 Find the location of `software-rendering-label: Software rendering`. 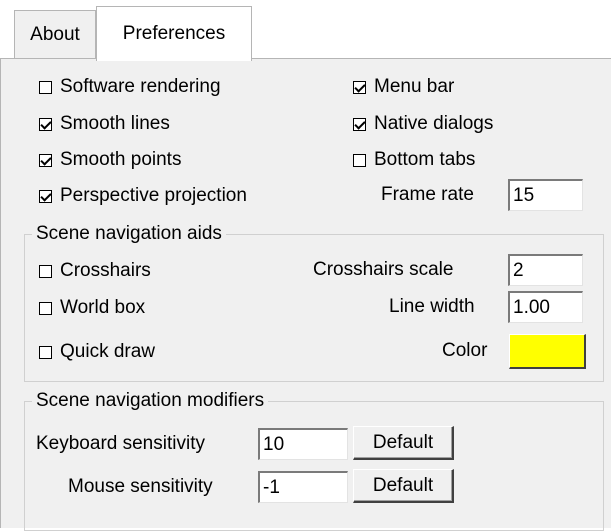

software-rendering-label: Software rendering is located at coordinates (140, 86).